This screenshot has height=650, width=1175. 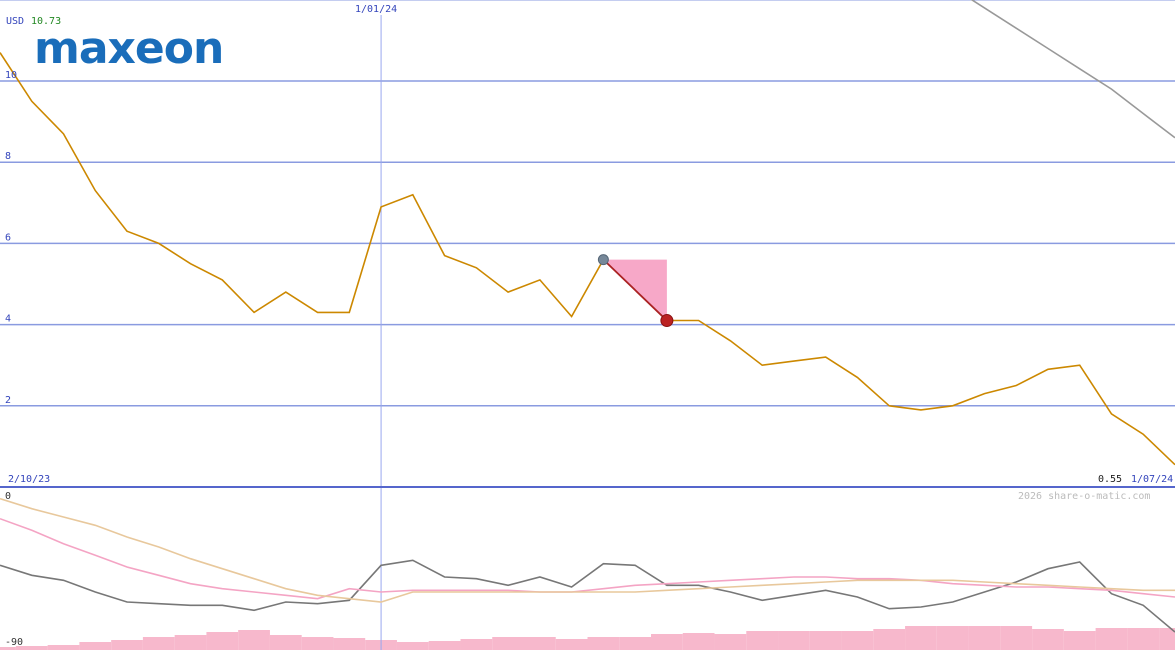 What do you see at coordinates (1152, 479) in the screenshot?
I see `x-end-date-label: 1/07/24` at bounding box center [1152, 479].